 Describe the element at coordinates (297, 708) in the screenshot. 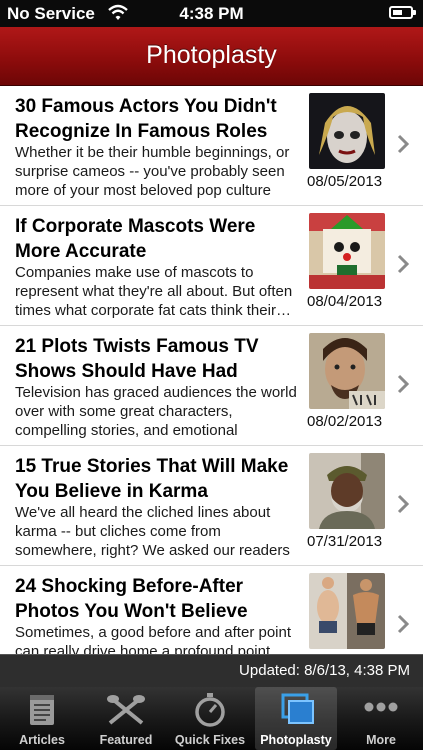

I see `photos-icon` at that location.